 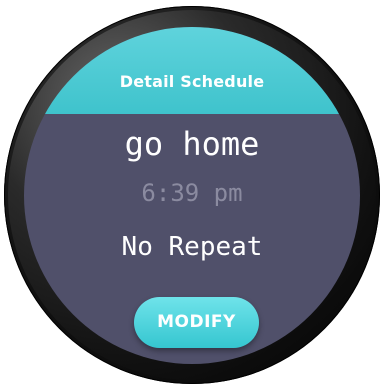 What do you see at coordinates (192, 247) in the screenshot?
I see `schedule-repeat: No Repeat` at bounding box center [192, 247].